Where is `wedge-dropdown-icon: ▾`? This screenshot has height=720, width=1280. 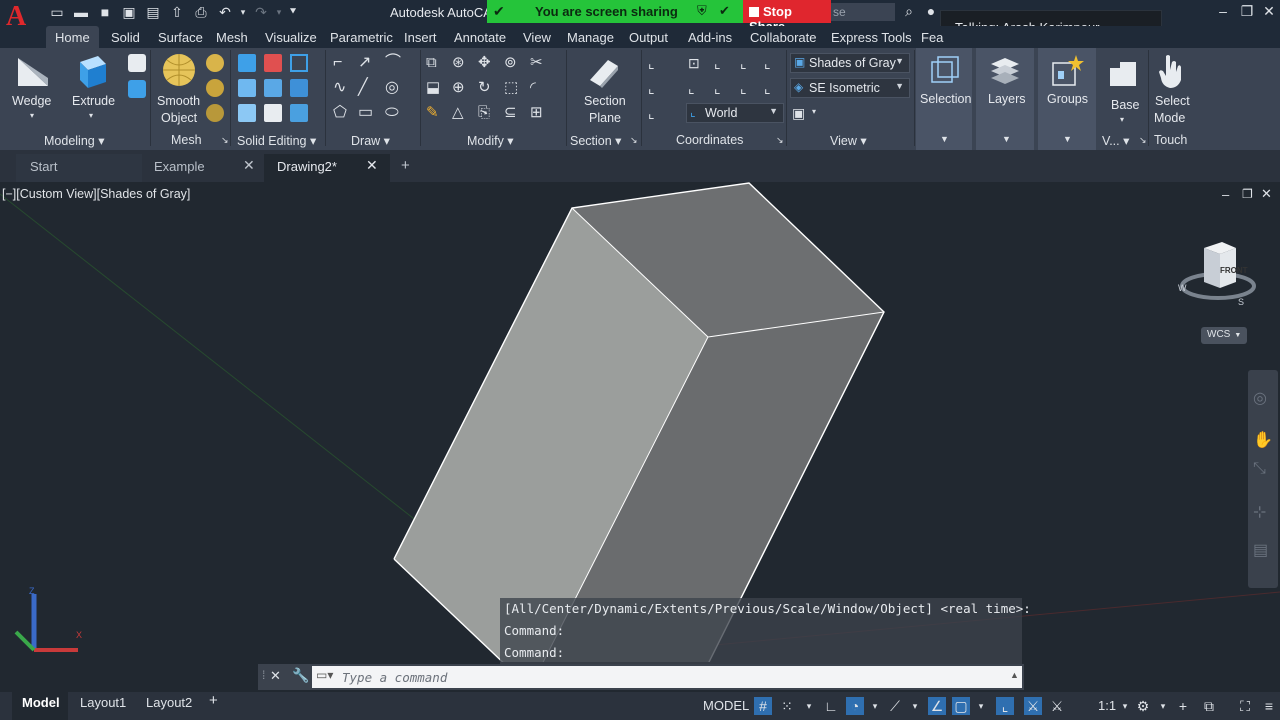
wedge-dropdown-icon: ▾ is located at coordinates (32, 115).